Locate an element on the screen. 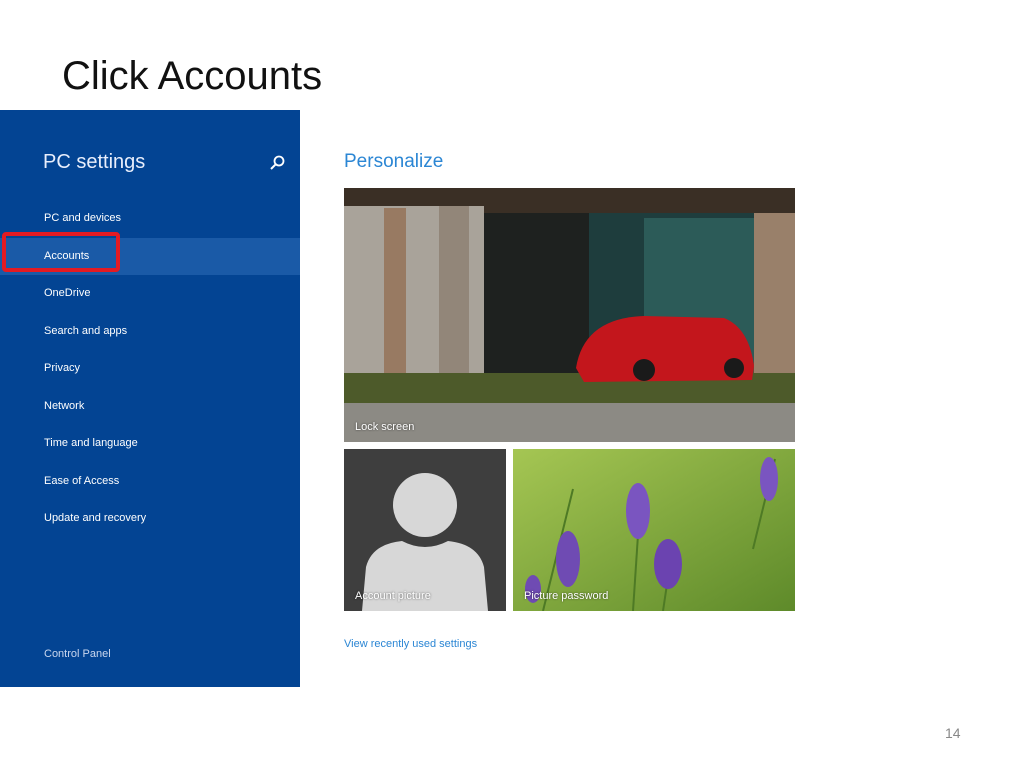 The image size is (1024, 768). sidebar-item-label: PC and devices is located at coordinates (83, 218).